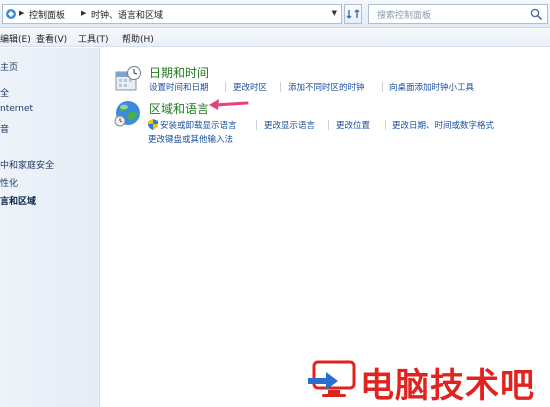 The height and width of the screenshot is (407, 550). I want to click on control-panel-icon, so click(11, 14).